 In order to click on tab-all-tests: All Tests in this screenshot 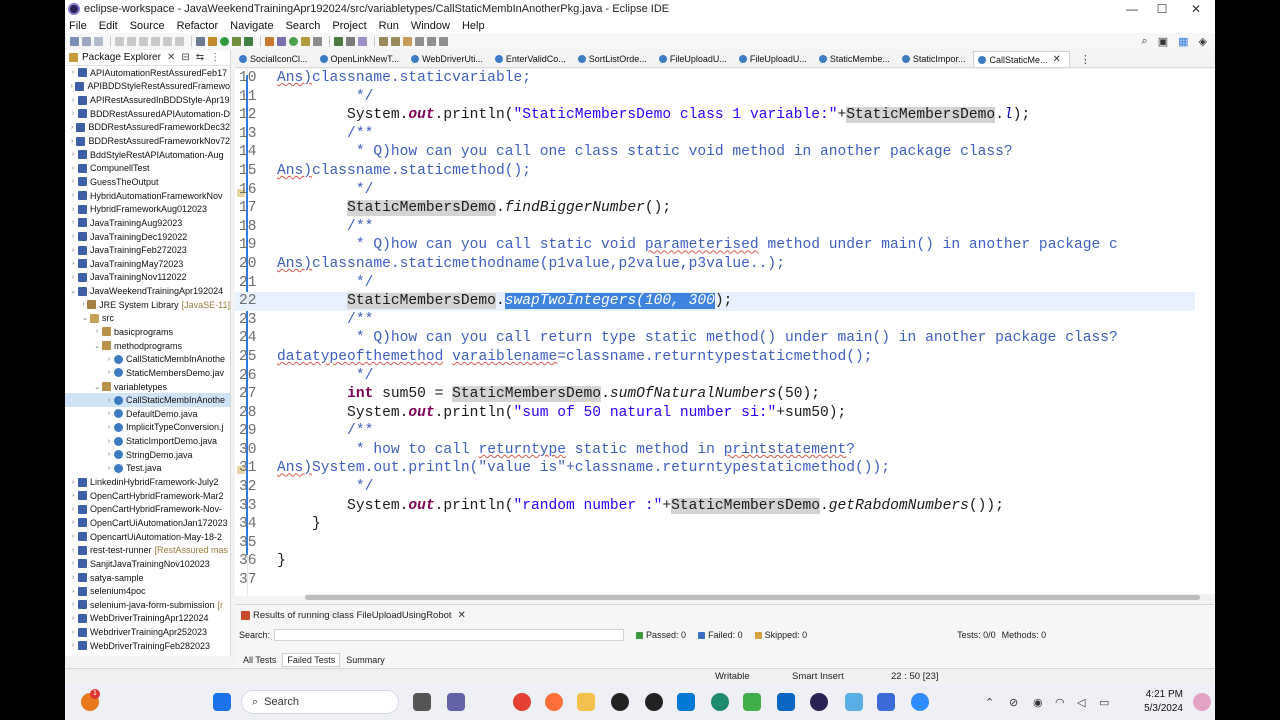, I will do `click(259, 660)`.